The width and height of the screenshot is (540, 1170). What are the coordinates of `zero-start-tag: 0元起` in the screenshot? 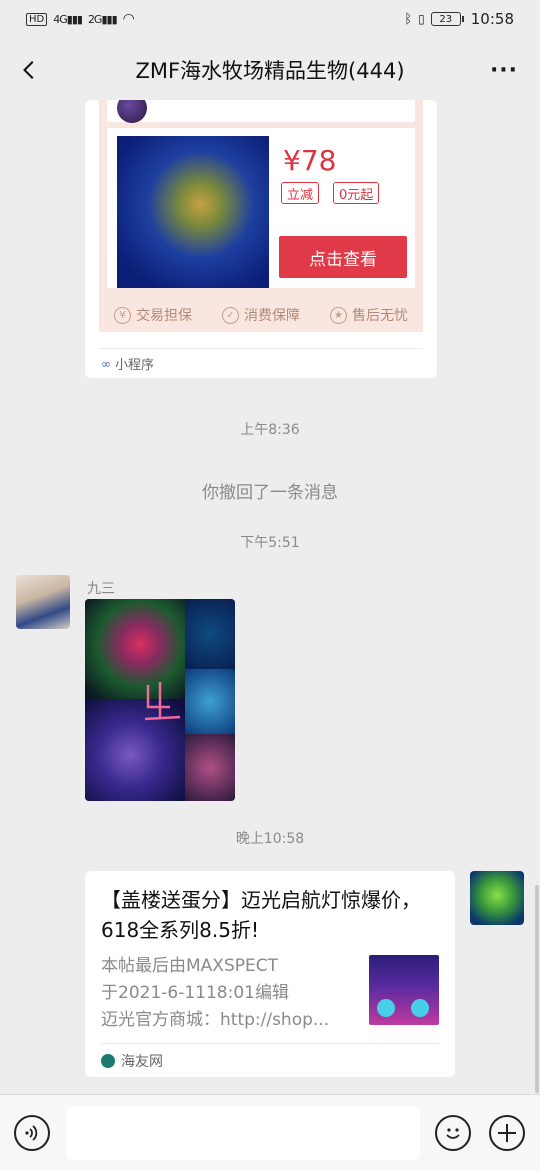 It's located at (356, 193).